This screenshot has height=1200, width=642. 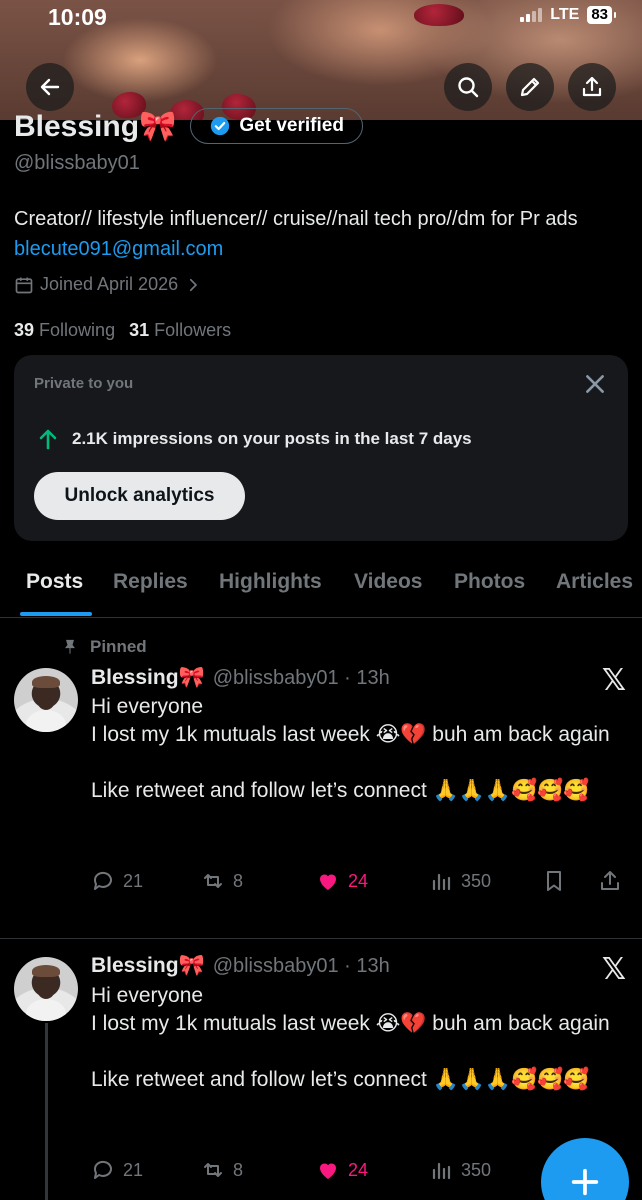 I want to click on following-link: 39 Following, so click(x=64, y=330).